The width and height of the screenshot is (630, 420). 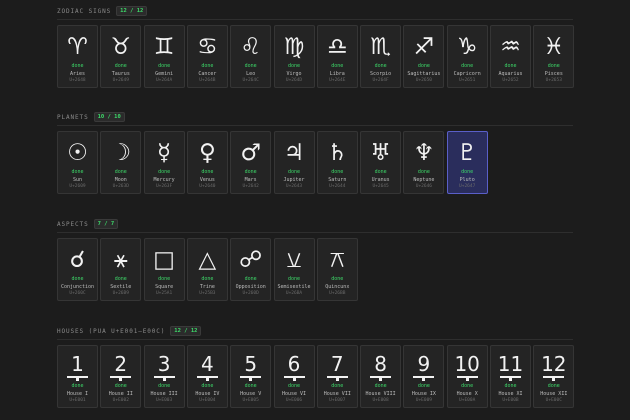 I want to click on glyph-name: Mercury, so click(x=164, y=180).